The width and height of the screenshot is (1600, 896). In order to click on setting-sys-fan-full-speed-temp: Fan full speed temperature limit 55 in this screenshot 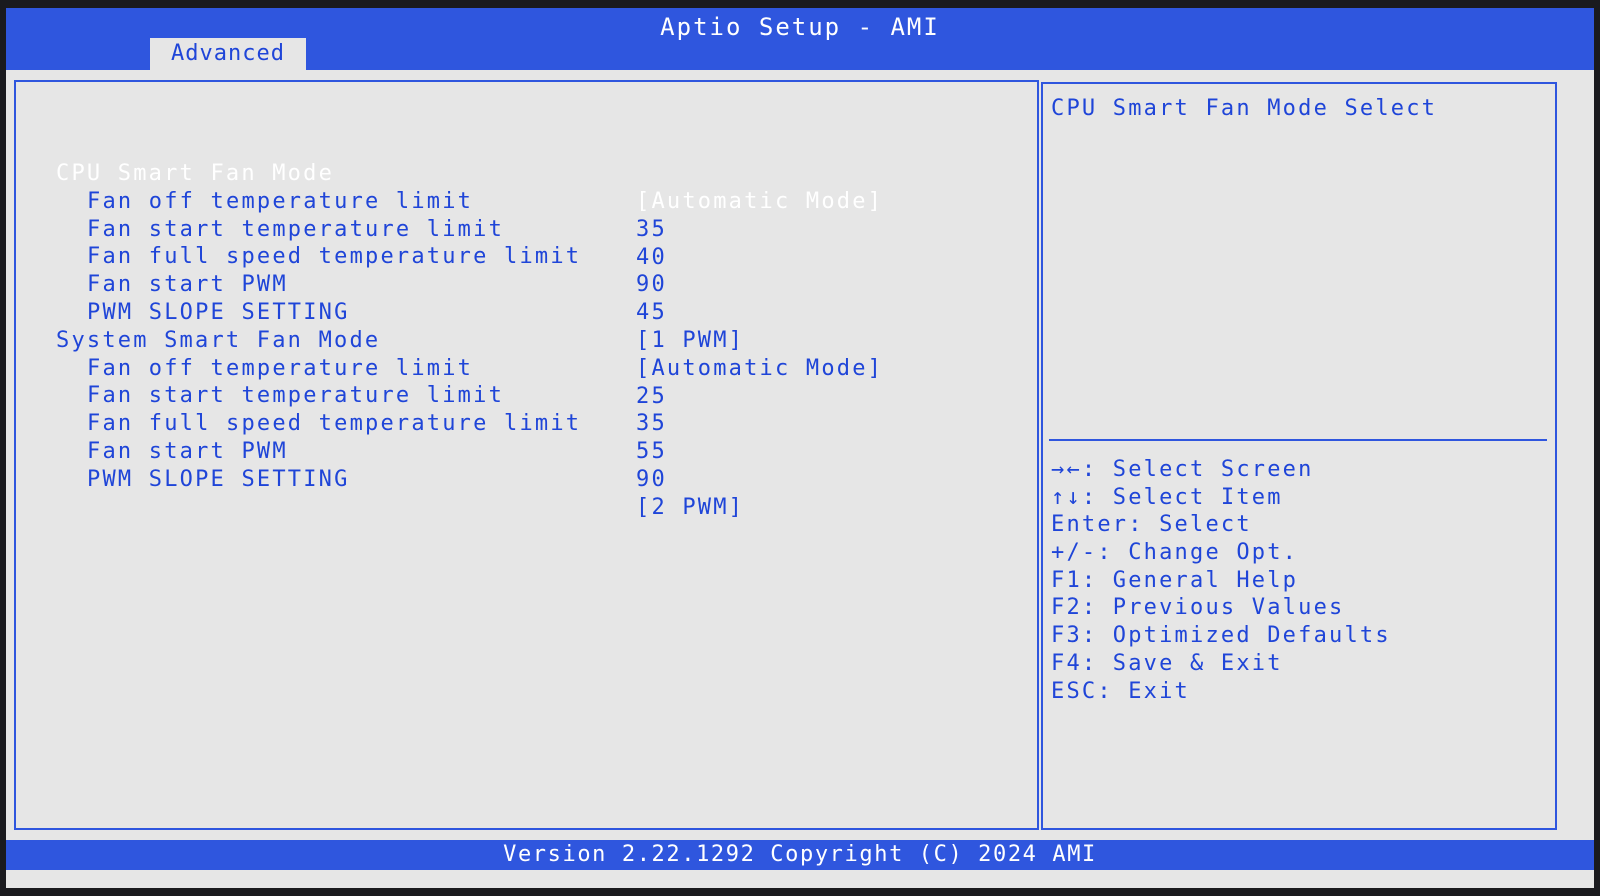, I will do `click(526, 423)`.